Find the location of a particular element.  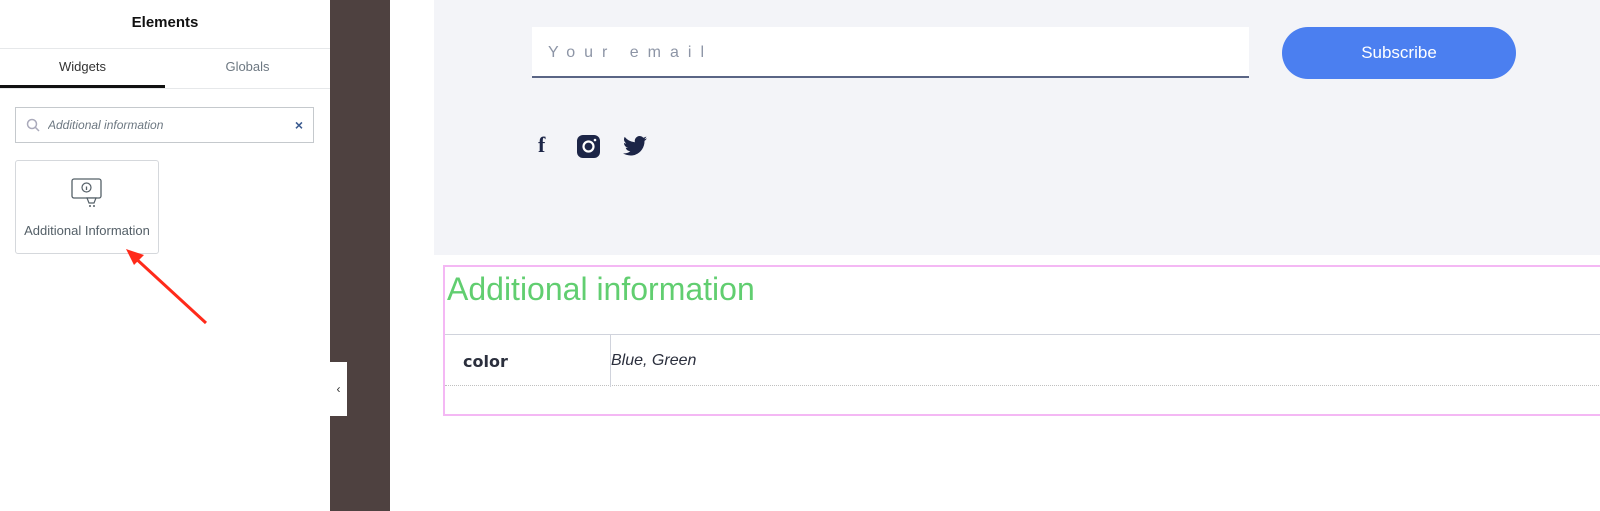

info-cart-icon is located at coordinates (86, 192).